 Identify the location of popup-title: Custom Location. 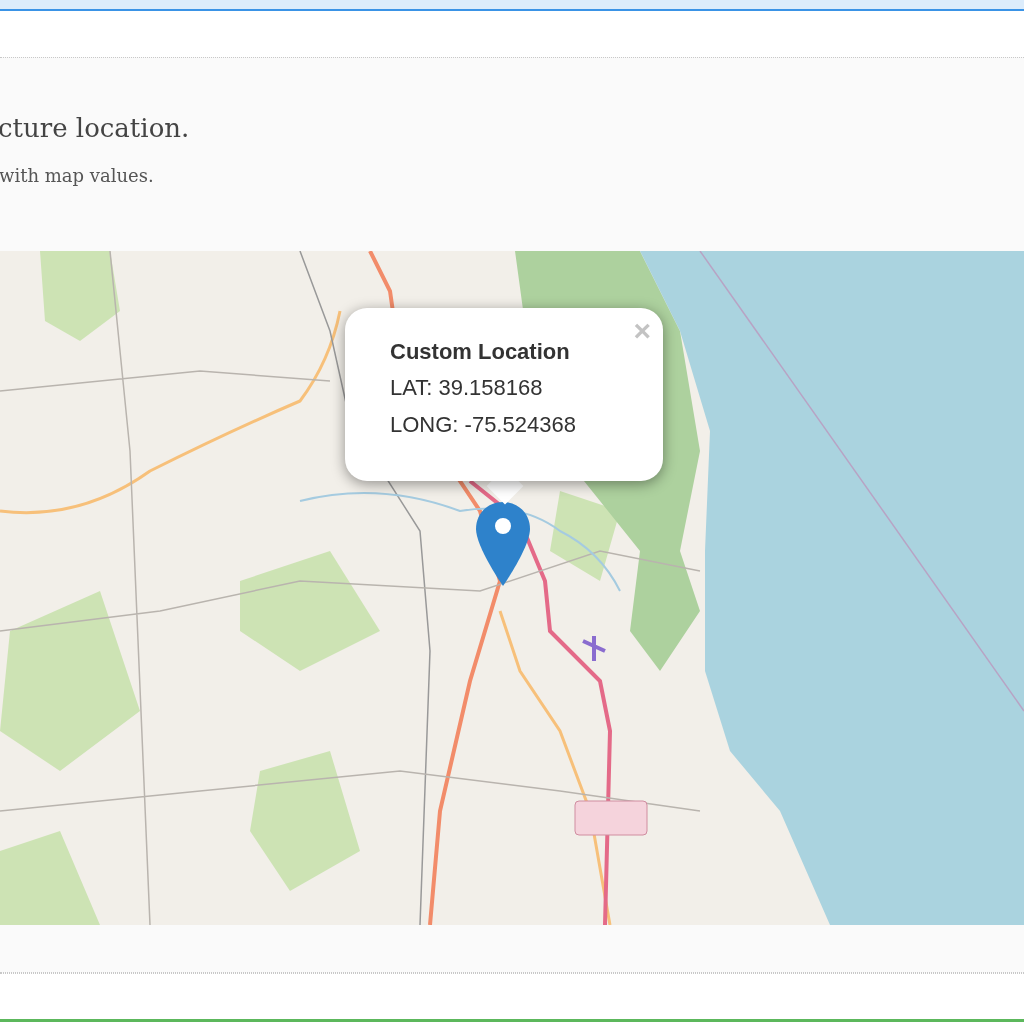
(480, 352).